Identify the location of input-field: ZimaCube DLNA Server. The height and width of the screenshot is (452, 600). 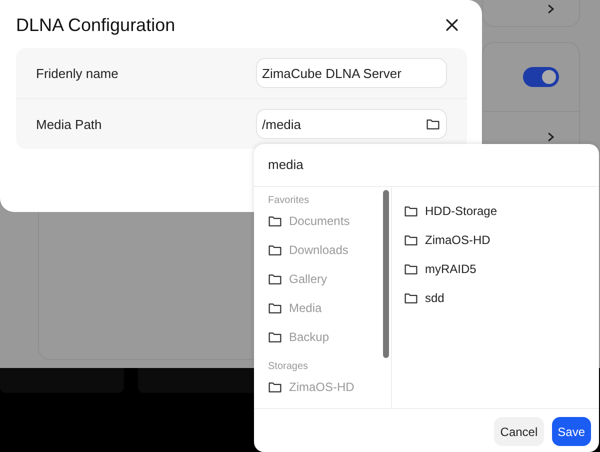
(351, 73).